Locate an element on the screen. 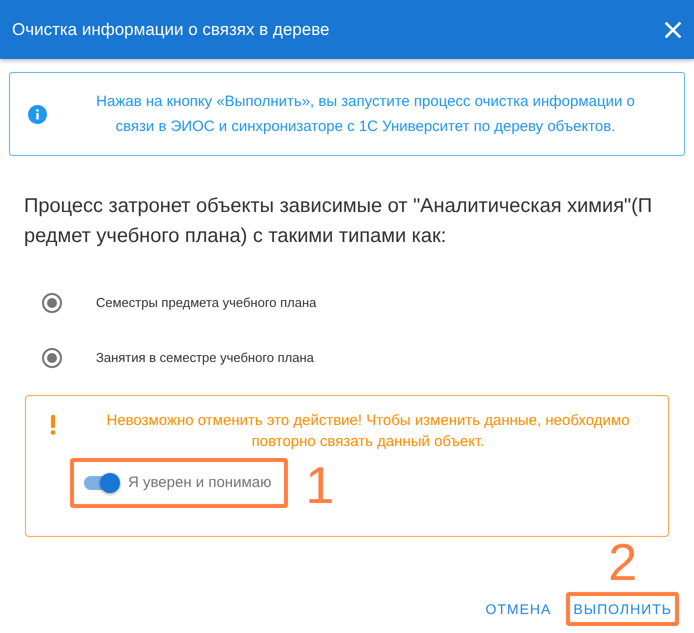  info-icon is located at coordinates (37, 114).